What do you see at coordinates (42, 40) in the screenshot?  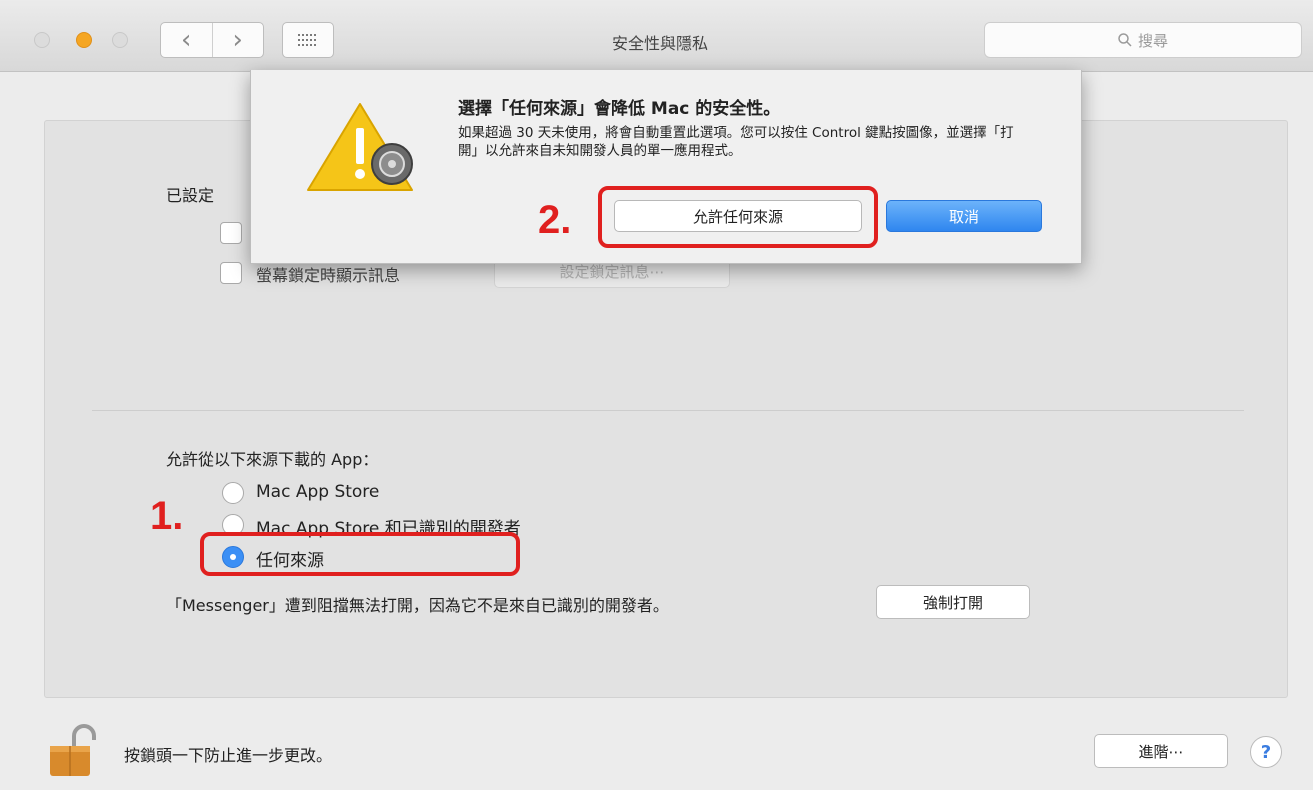 I see `close-window-button` at bounding box center [42, 40].